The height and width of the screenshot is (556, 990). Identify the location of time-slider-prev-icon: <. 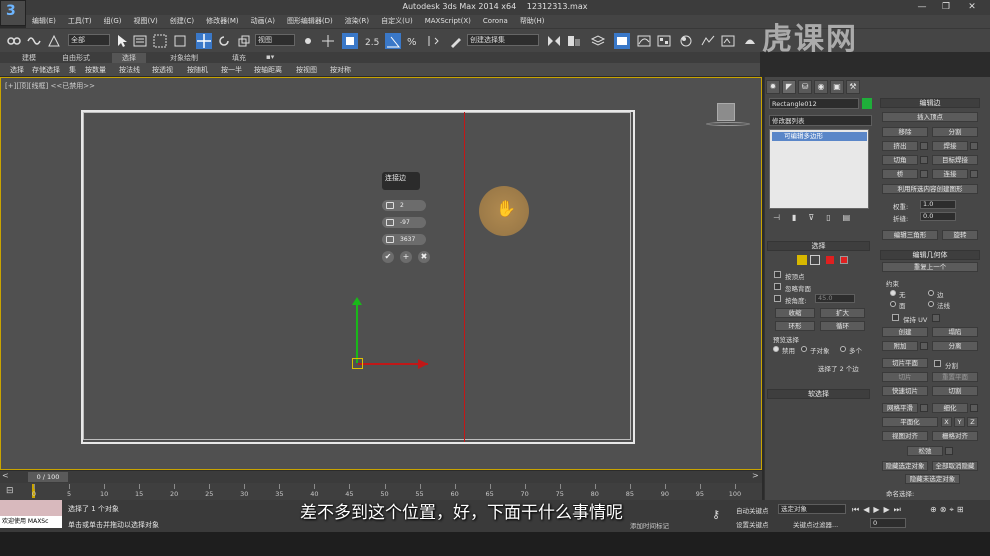
(5, 475).